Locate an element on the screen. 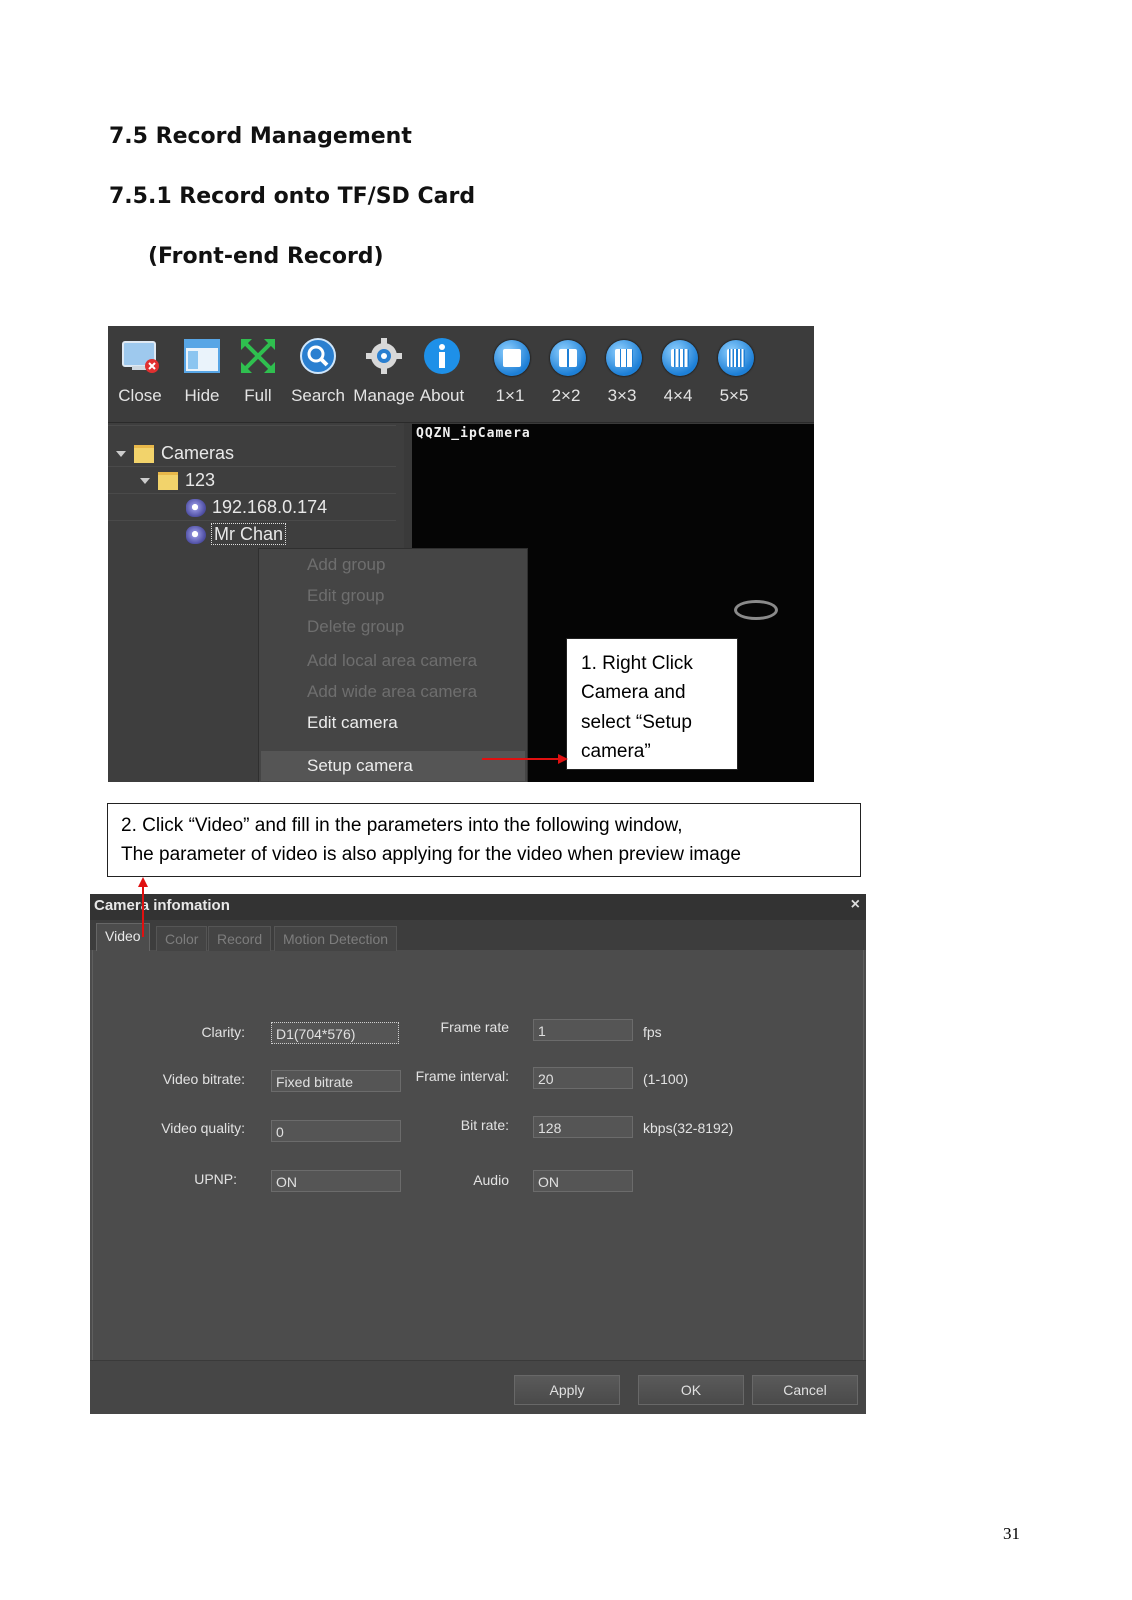 This screenshot has height=1600, width=1132. tree-node-camera-selected: Mr Chan is located at coordinates (236, 534).